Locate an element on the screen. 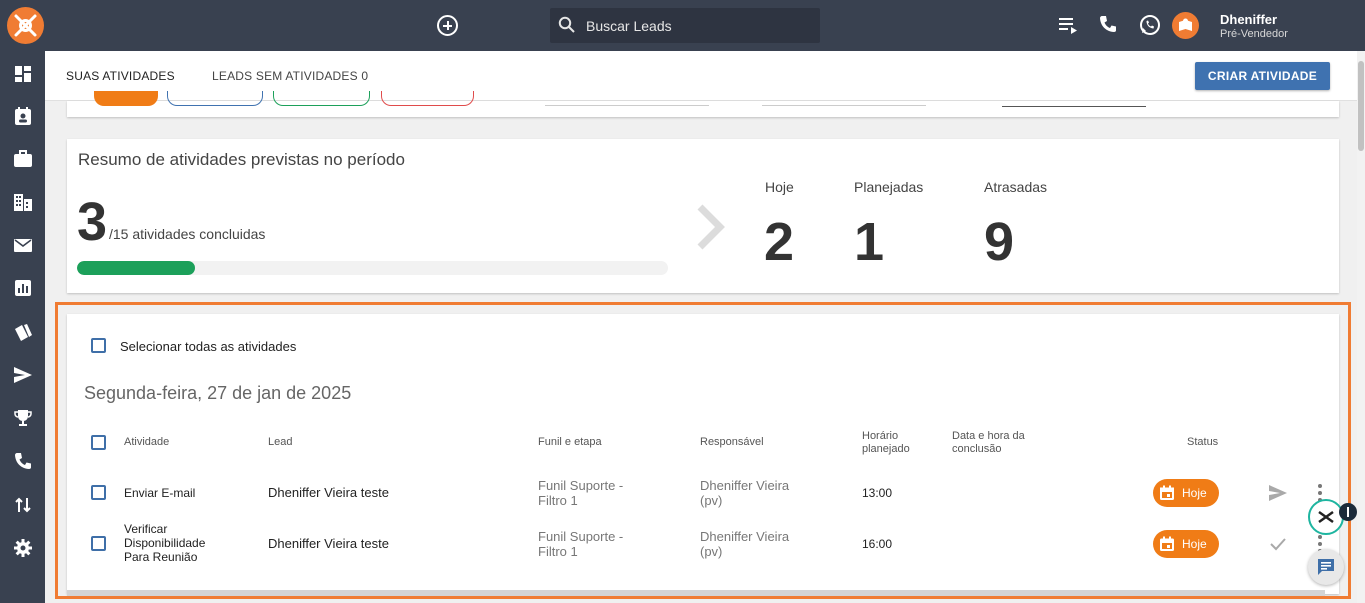  cards-icon is located at coordinates (23, 332).